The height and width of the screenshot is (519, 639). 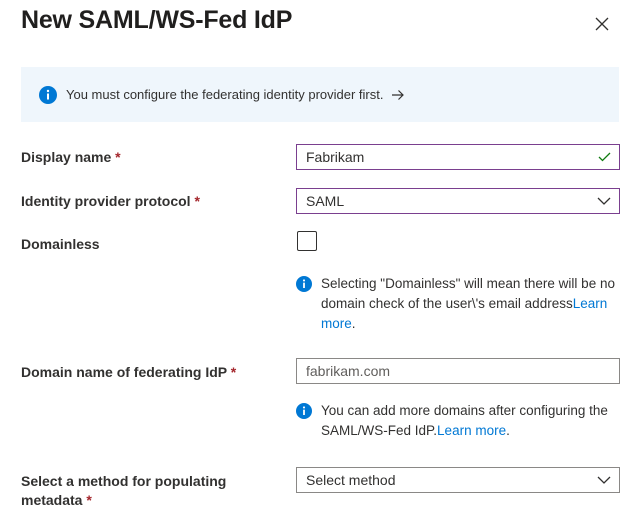 What do you see at coordinates (458, 157) in the screenshot?
I see `display-name-input: Fabrikam` at bounding box center [458, 157].